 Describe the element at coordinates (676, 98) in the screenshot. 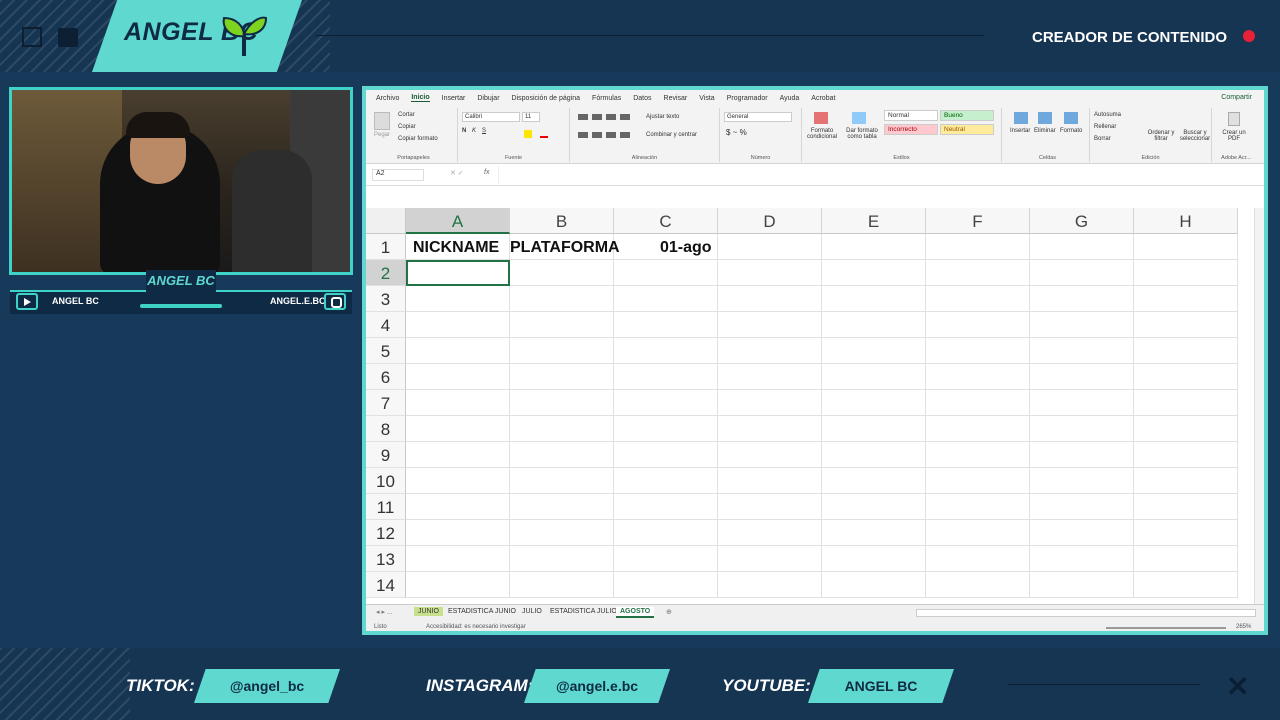

I see `ribbon-tab-revisar: Revisar` at that location.